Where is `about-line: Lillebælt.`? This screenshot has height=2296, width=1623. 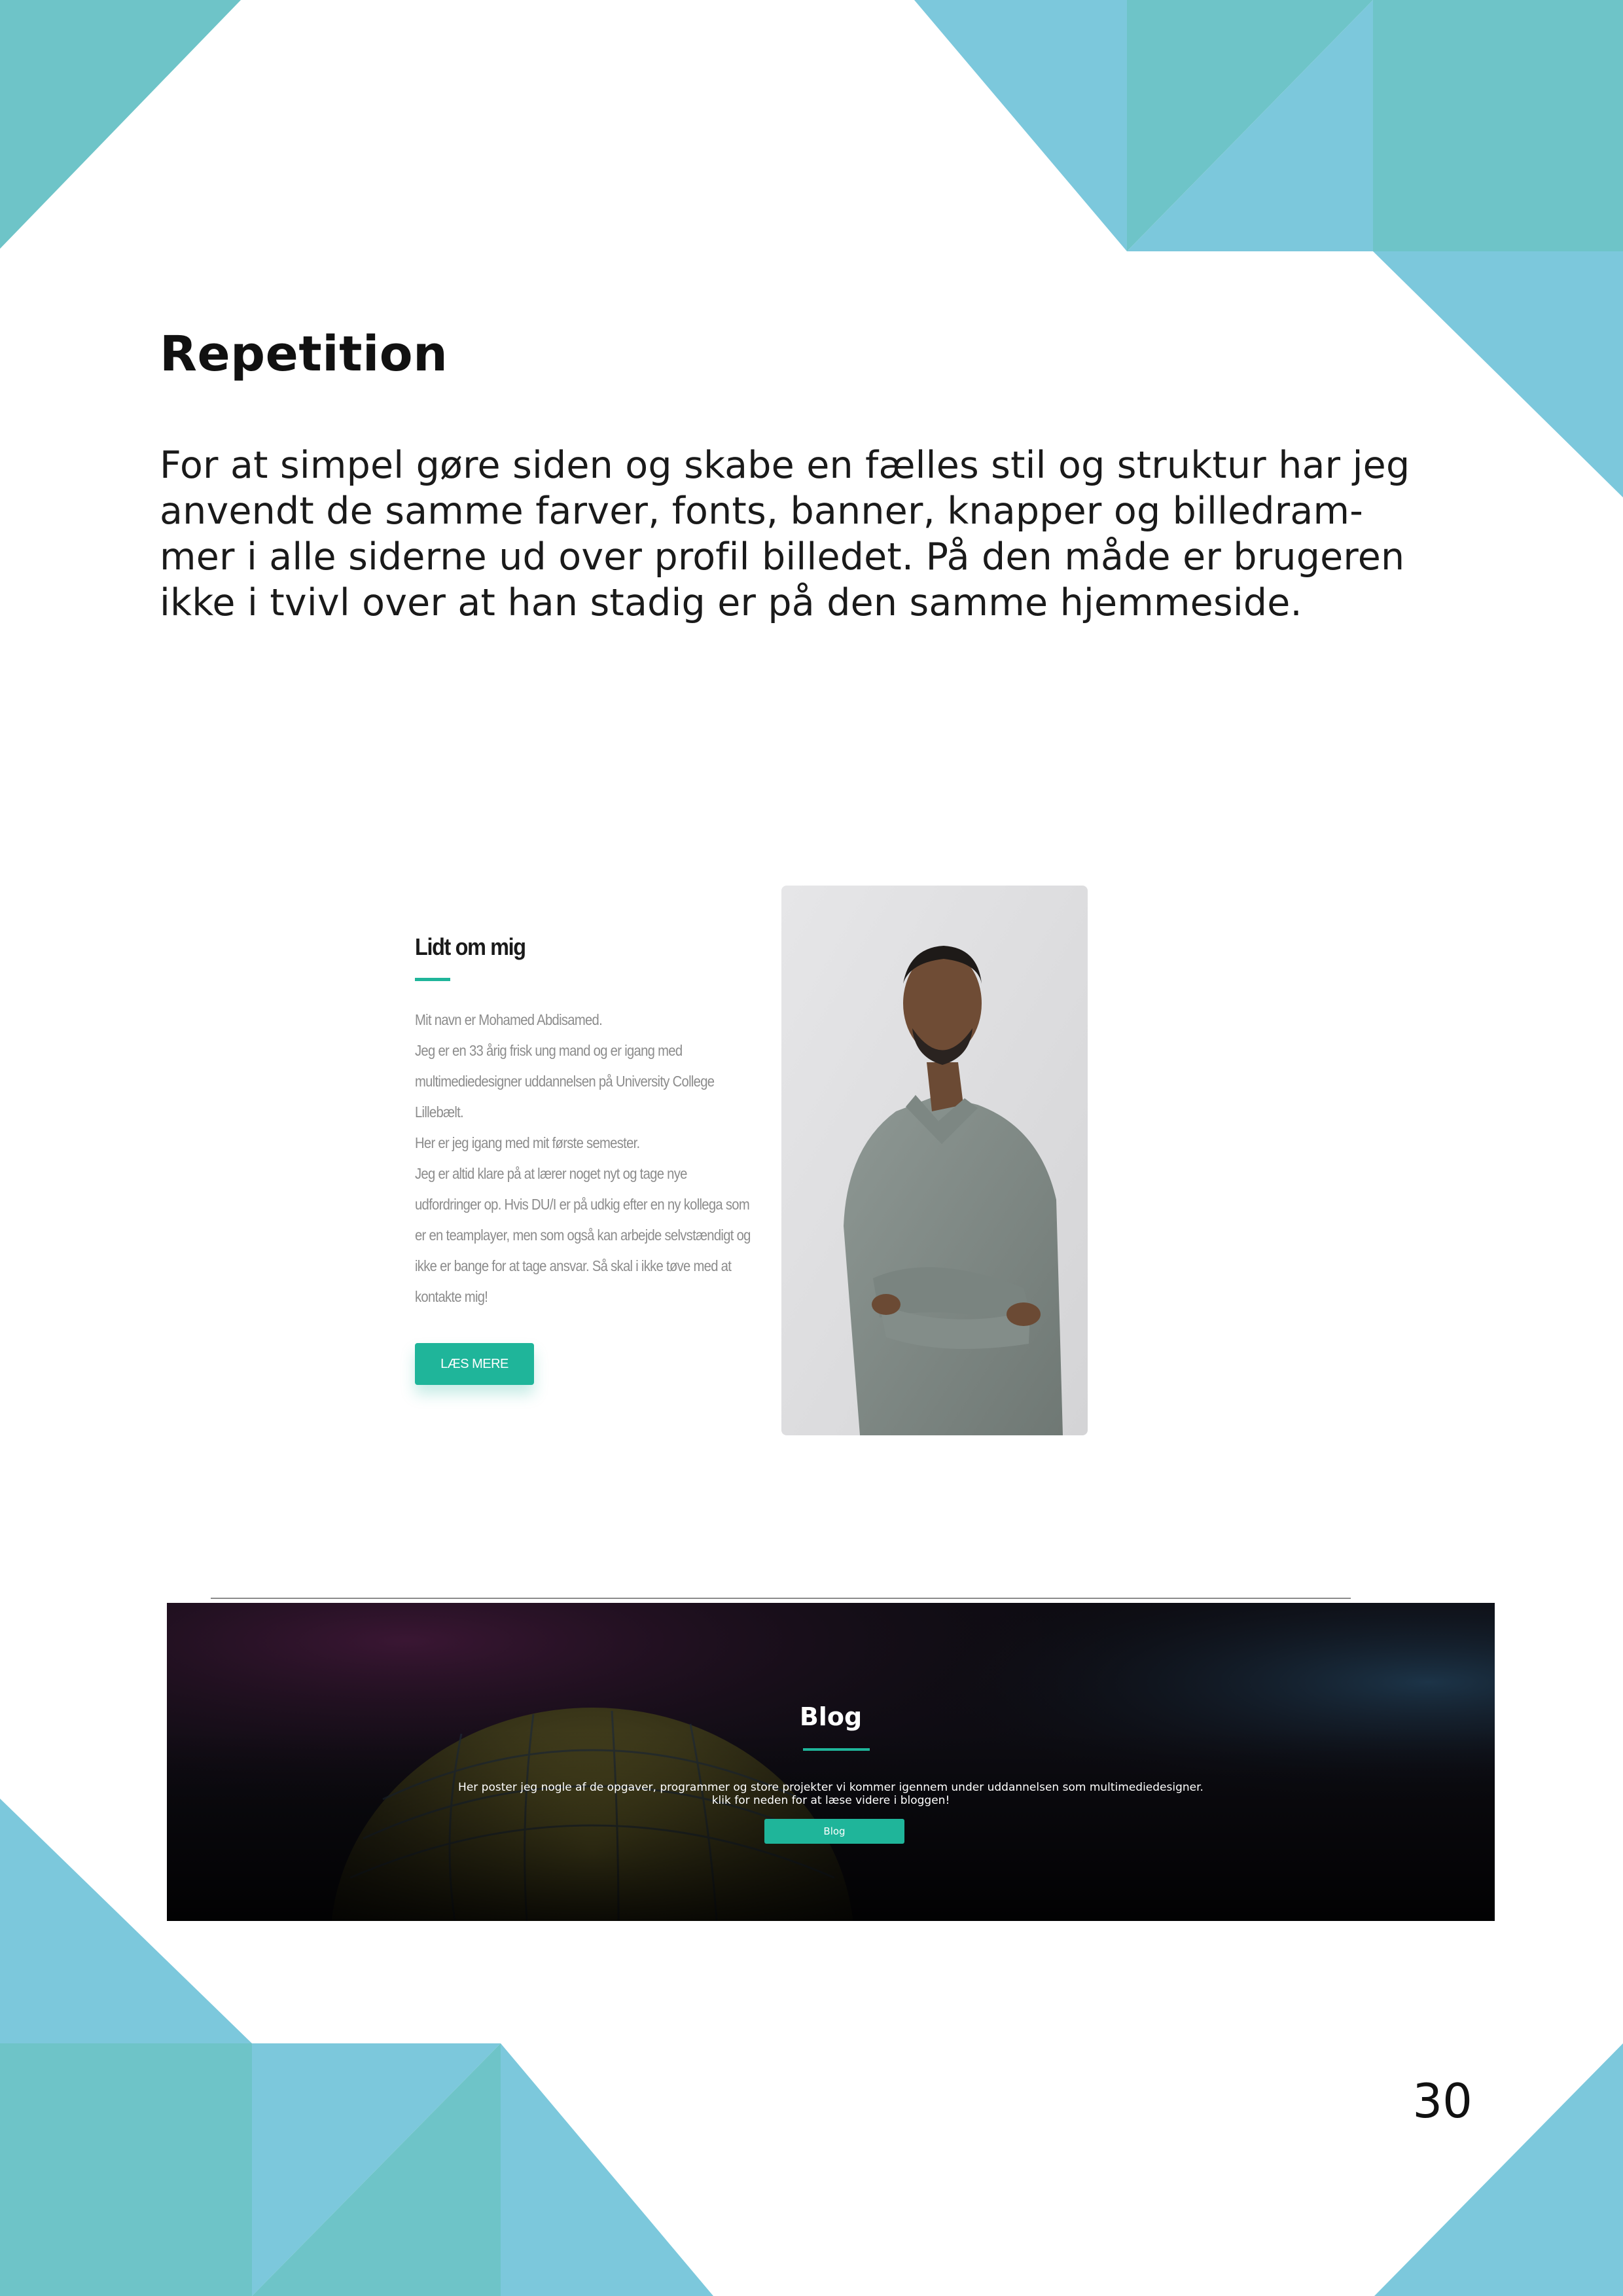 about-line: Lillebælt. is located at coordinates (440, 1112).